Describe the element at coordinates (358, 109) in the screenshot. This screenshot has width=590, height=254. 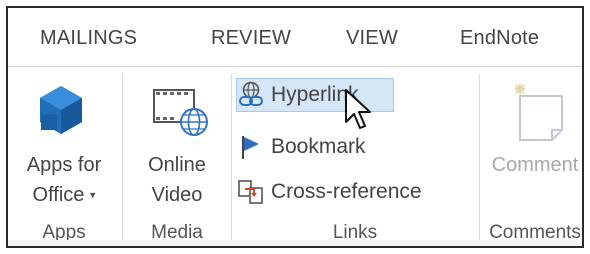
I see `mouse-cursor-icon` at that location.